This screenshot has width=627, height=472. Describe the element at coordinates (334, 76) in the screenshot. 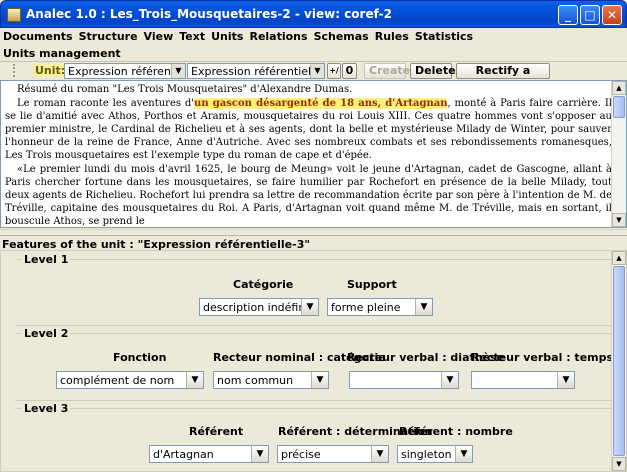

I see `stepper-icon: +/−` at that location.